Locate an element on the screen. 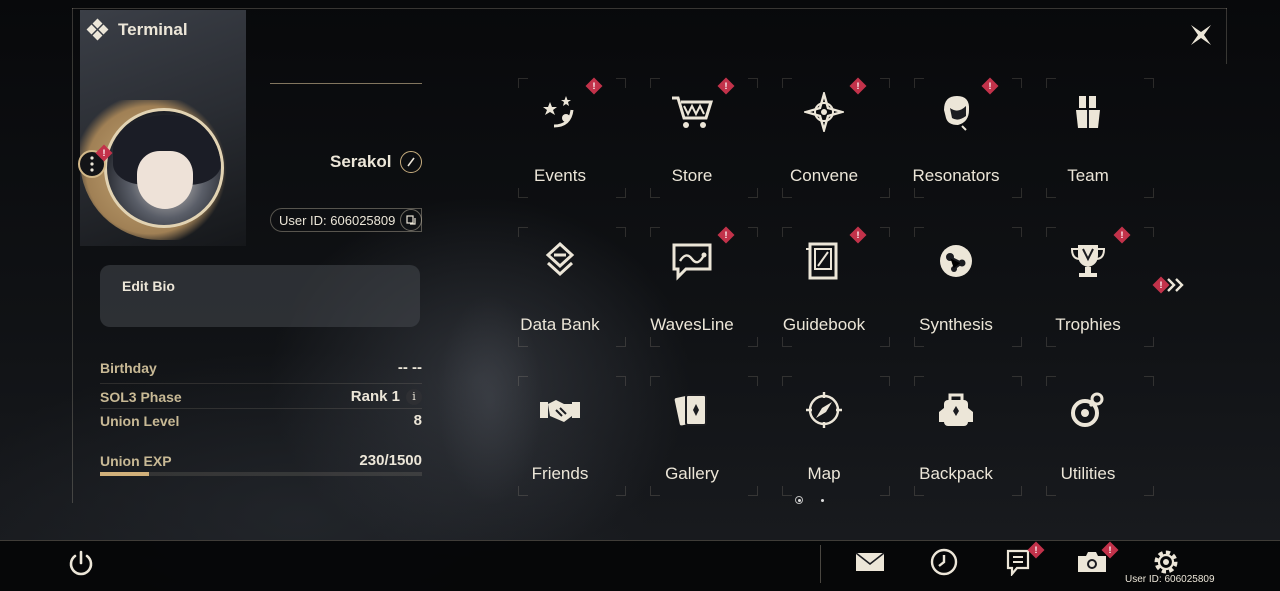 This screenshot has width=1280, height=591. frame-border-right is located at coordinates (1226, 36).